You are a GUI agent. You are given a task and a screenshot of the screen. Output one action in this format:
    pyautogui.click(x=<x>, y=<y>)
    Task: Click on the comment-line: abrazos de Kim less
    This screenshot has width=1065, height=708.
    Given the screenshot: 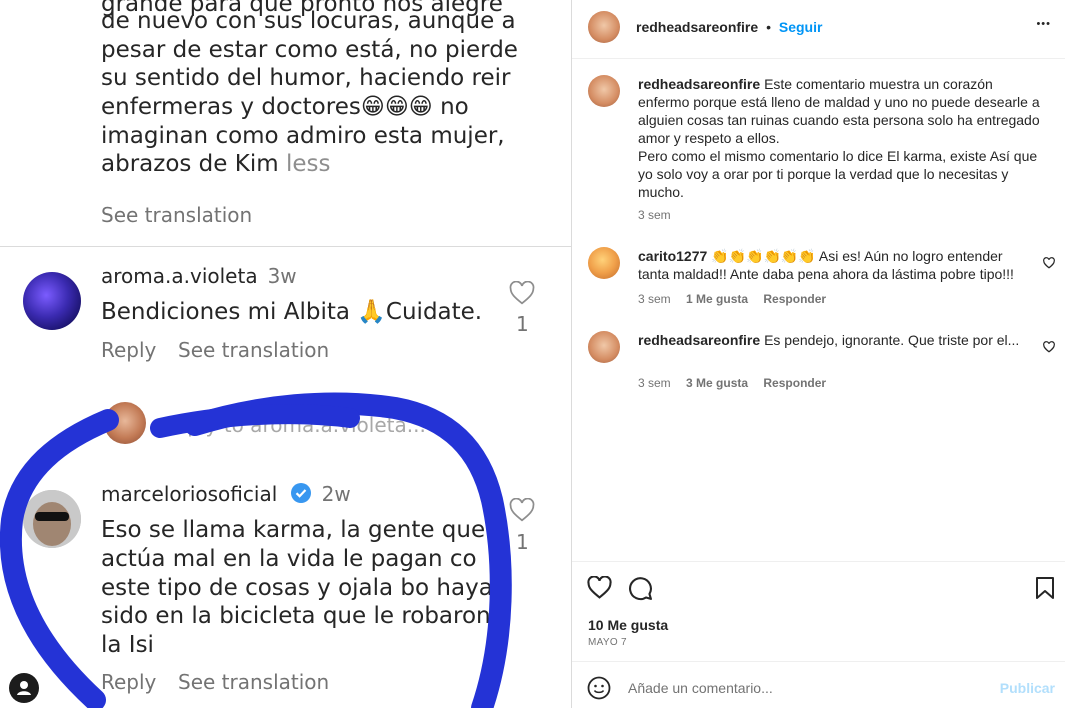 What is the action you would take?
    pyautogui.click(x=216, y=164)
    